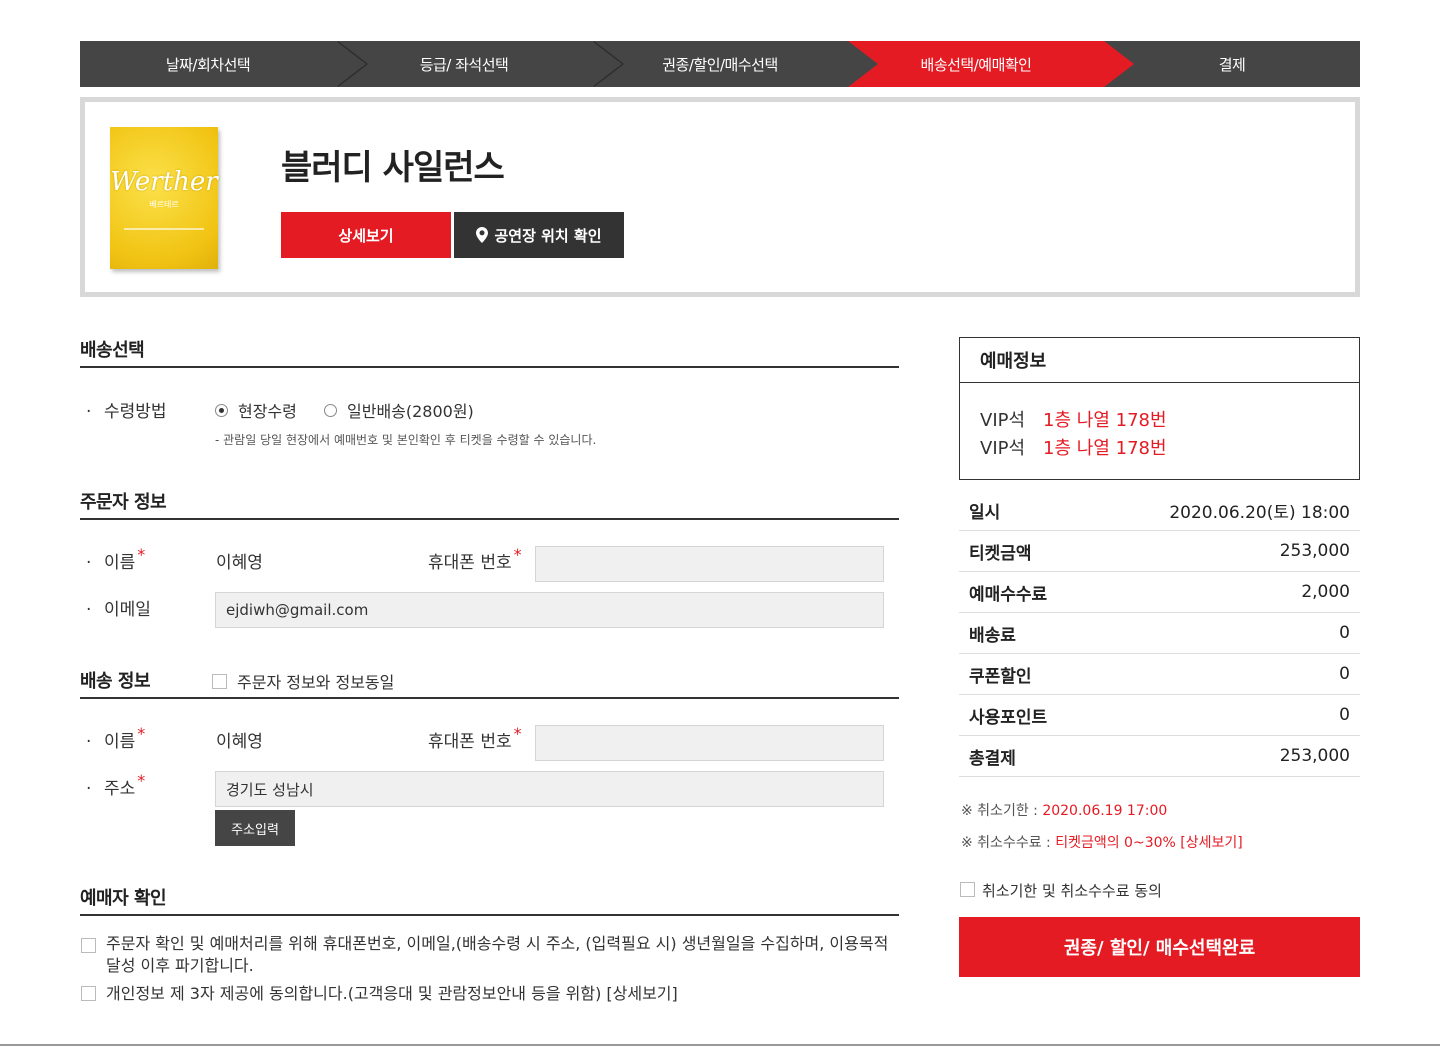 The height and width of the screenshot is (1046, 1440). What do you see at coordinates (475, 559) in the screenshot?
I see `orderer-phone-label: 휴대폰 번호 *` at bounding box center [475, 559].